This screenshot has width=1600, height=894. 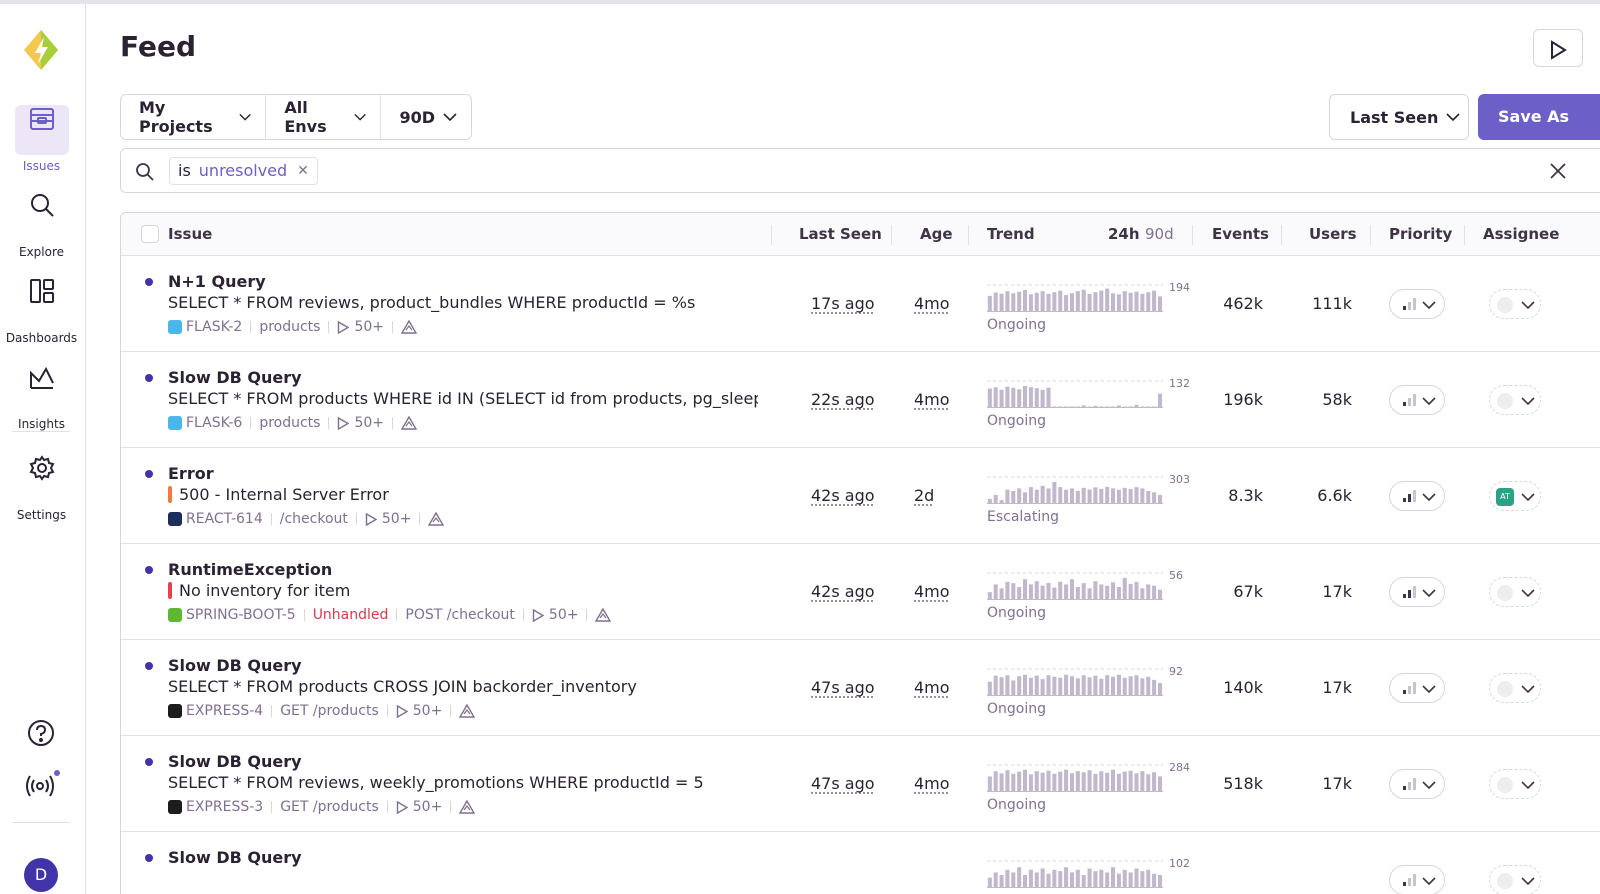 What do you see at coordinates (1515, 496) in the screenshot?
I see `assignee-dropdown: AT` at bounding box center [1515, 496].